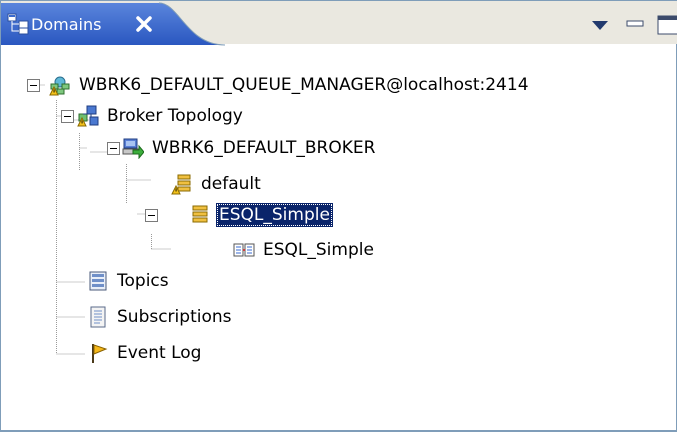  I want to click on tree-item-broker: WBRK6_DEFAULT_BROKER, so click(249, 148).